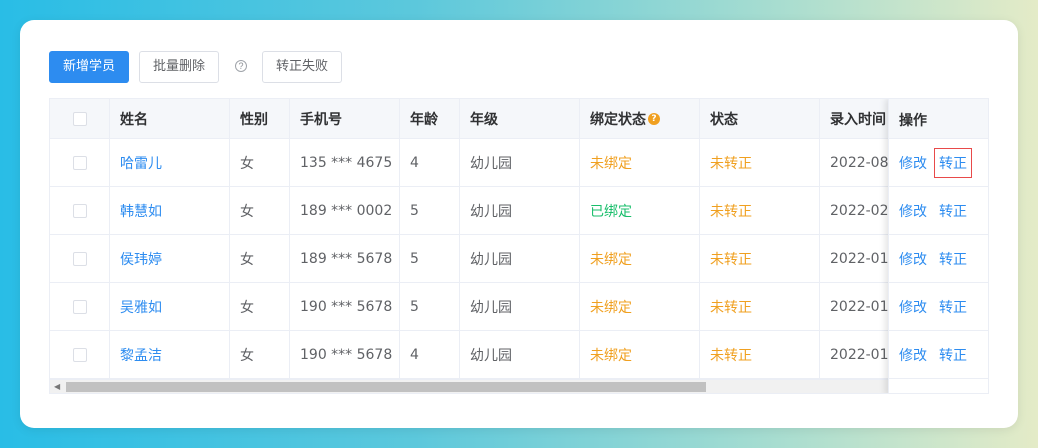  What do you see at coordinates (141, 163) in the screenshot?
I see `student-name-link: 哈雷儿` at bounding box center [141, 163].